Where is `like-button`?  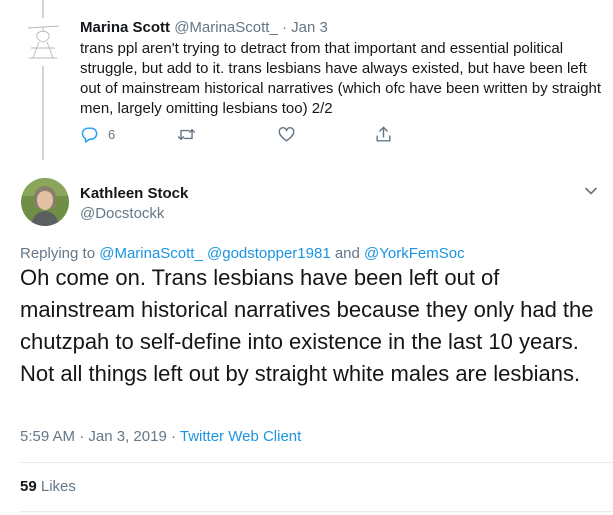 like-button is located at coordinates (286, 134).